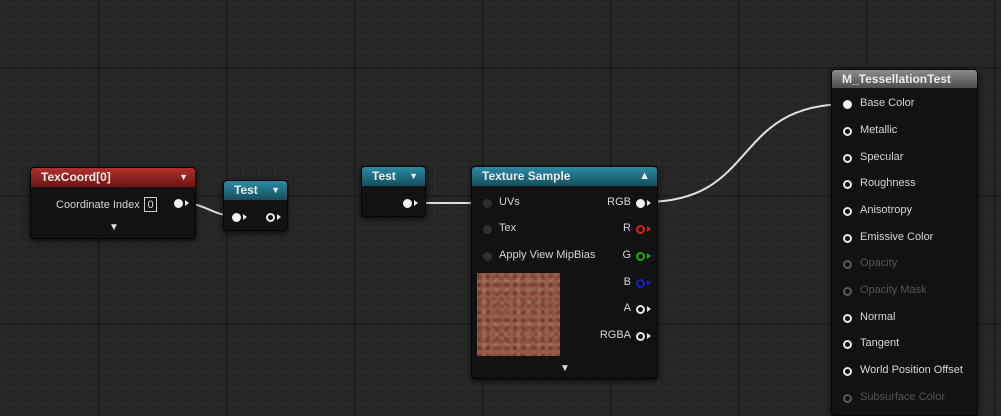  I want to click on tangent-input-pin, so click(847, 344).